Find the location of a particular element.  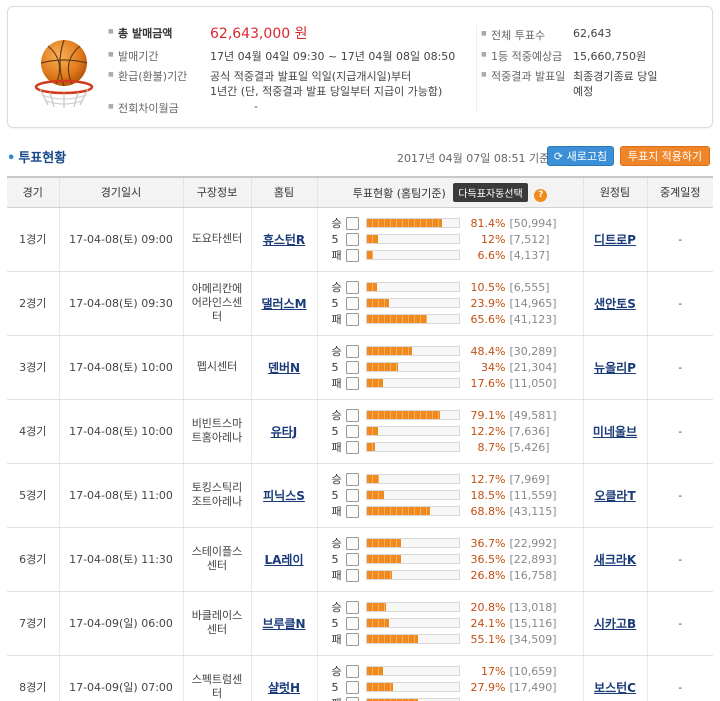

header-datetime: 경기일시 is located at coordinates (120, 192).